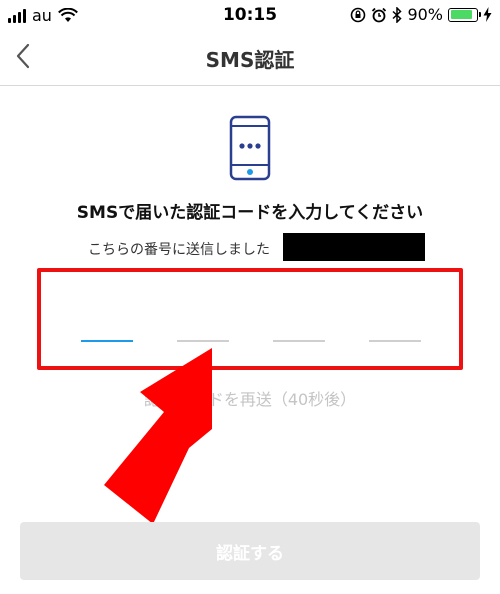 This screenshot has height=594, width=500. What do you see at coordinates (397, 14) in the screenshot?
I see `bluetooth-icon` at bounding box center [397, 14].